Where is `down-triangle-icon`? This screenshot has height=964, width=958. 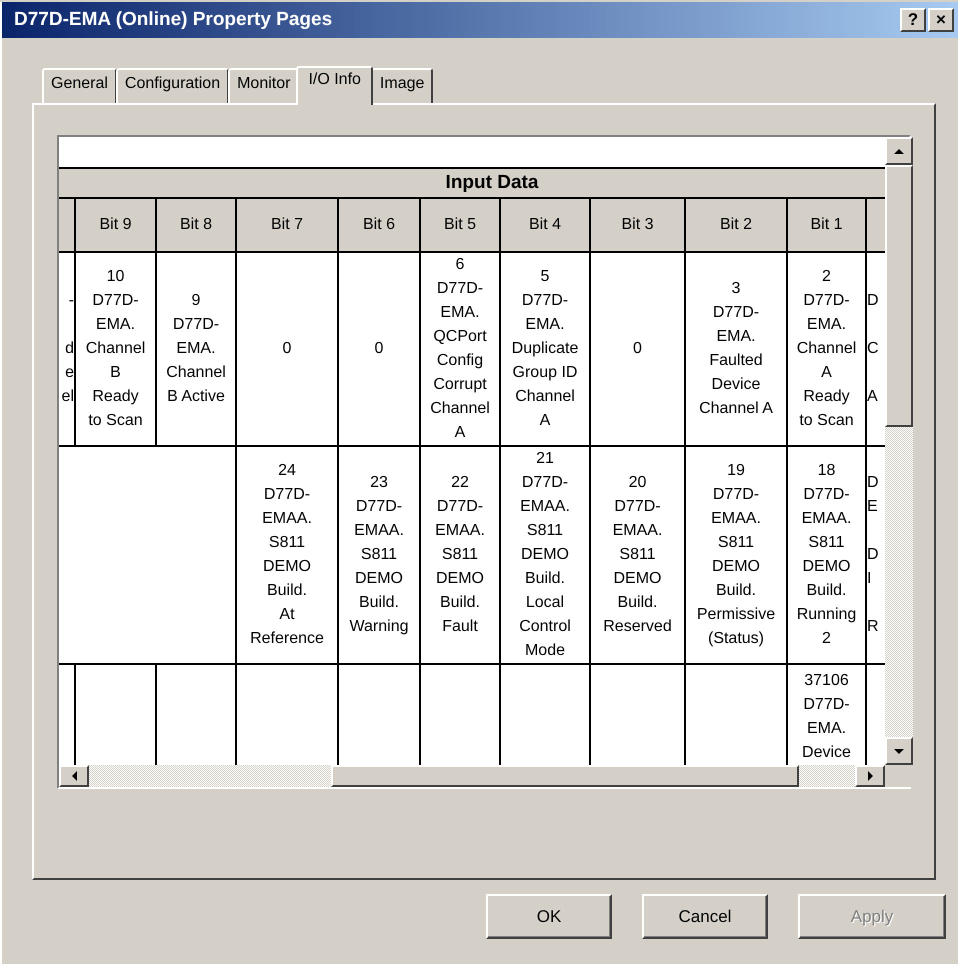
down-triangle-icon is located at coordinates (899, 751).